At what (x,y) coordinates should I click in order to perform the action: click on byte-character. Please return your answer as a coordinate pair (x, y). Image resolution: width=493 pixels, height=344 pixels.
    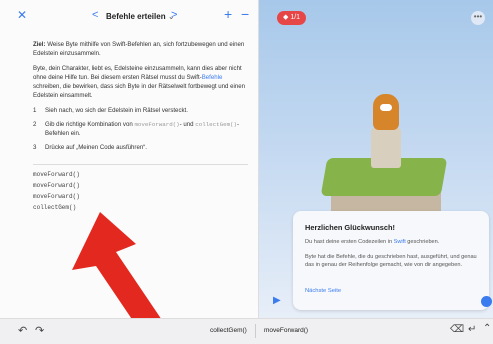
    Looking at the image, I should click on (386, 112).